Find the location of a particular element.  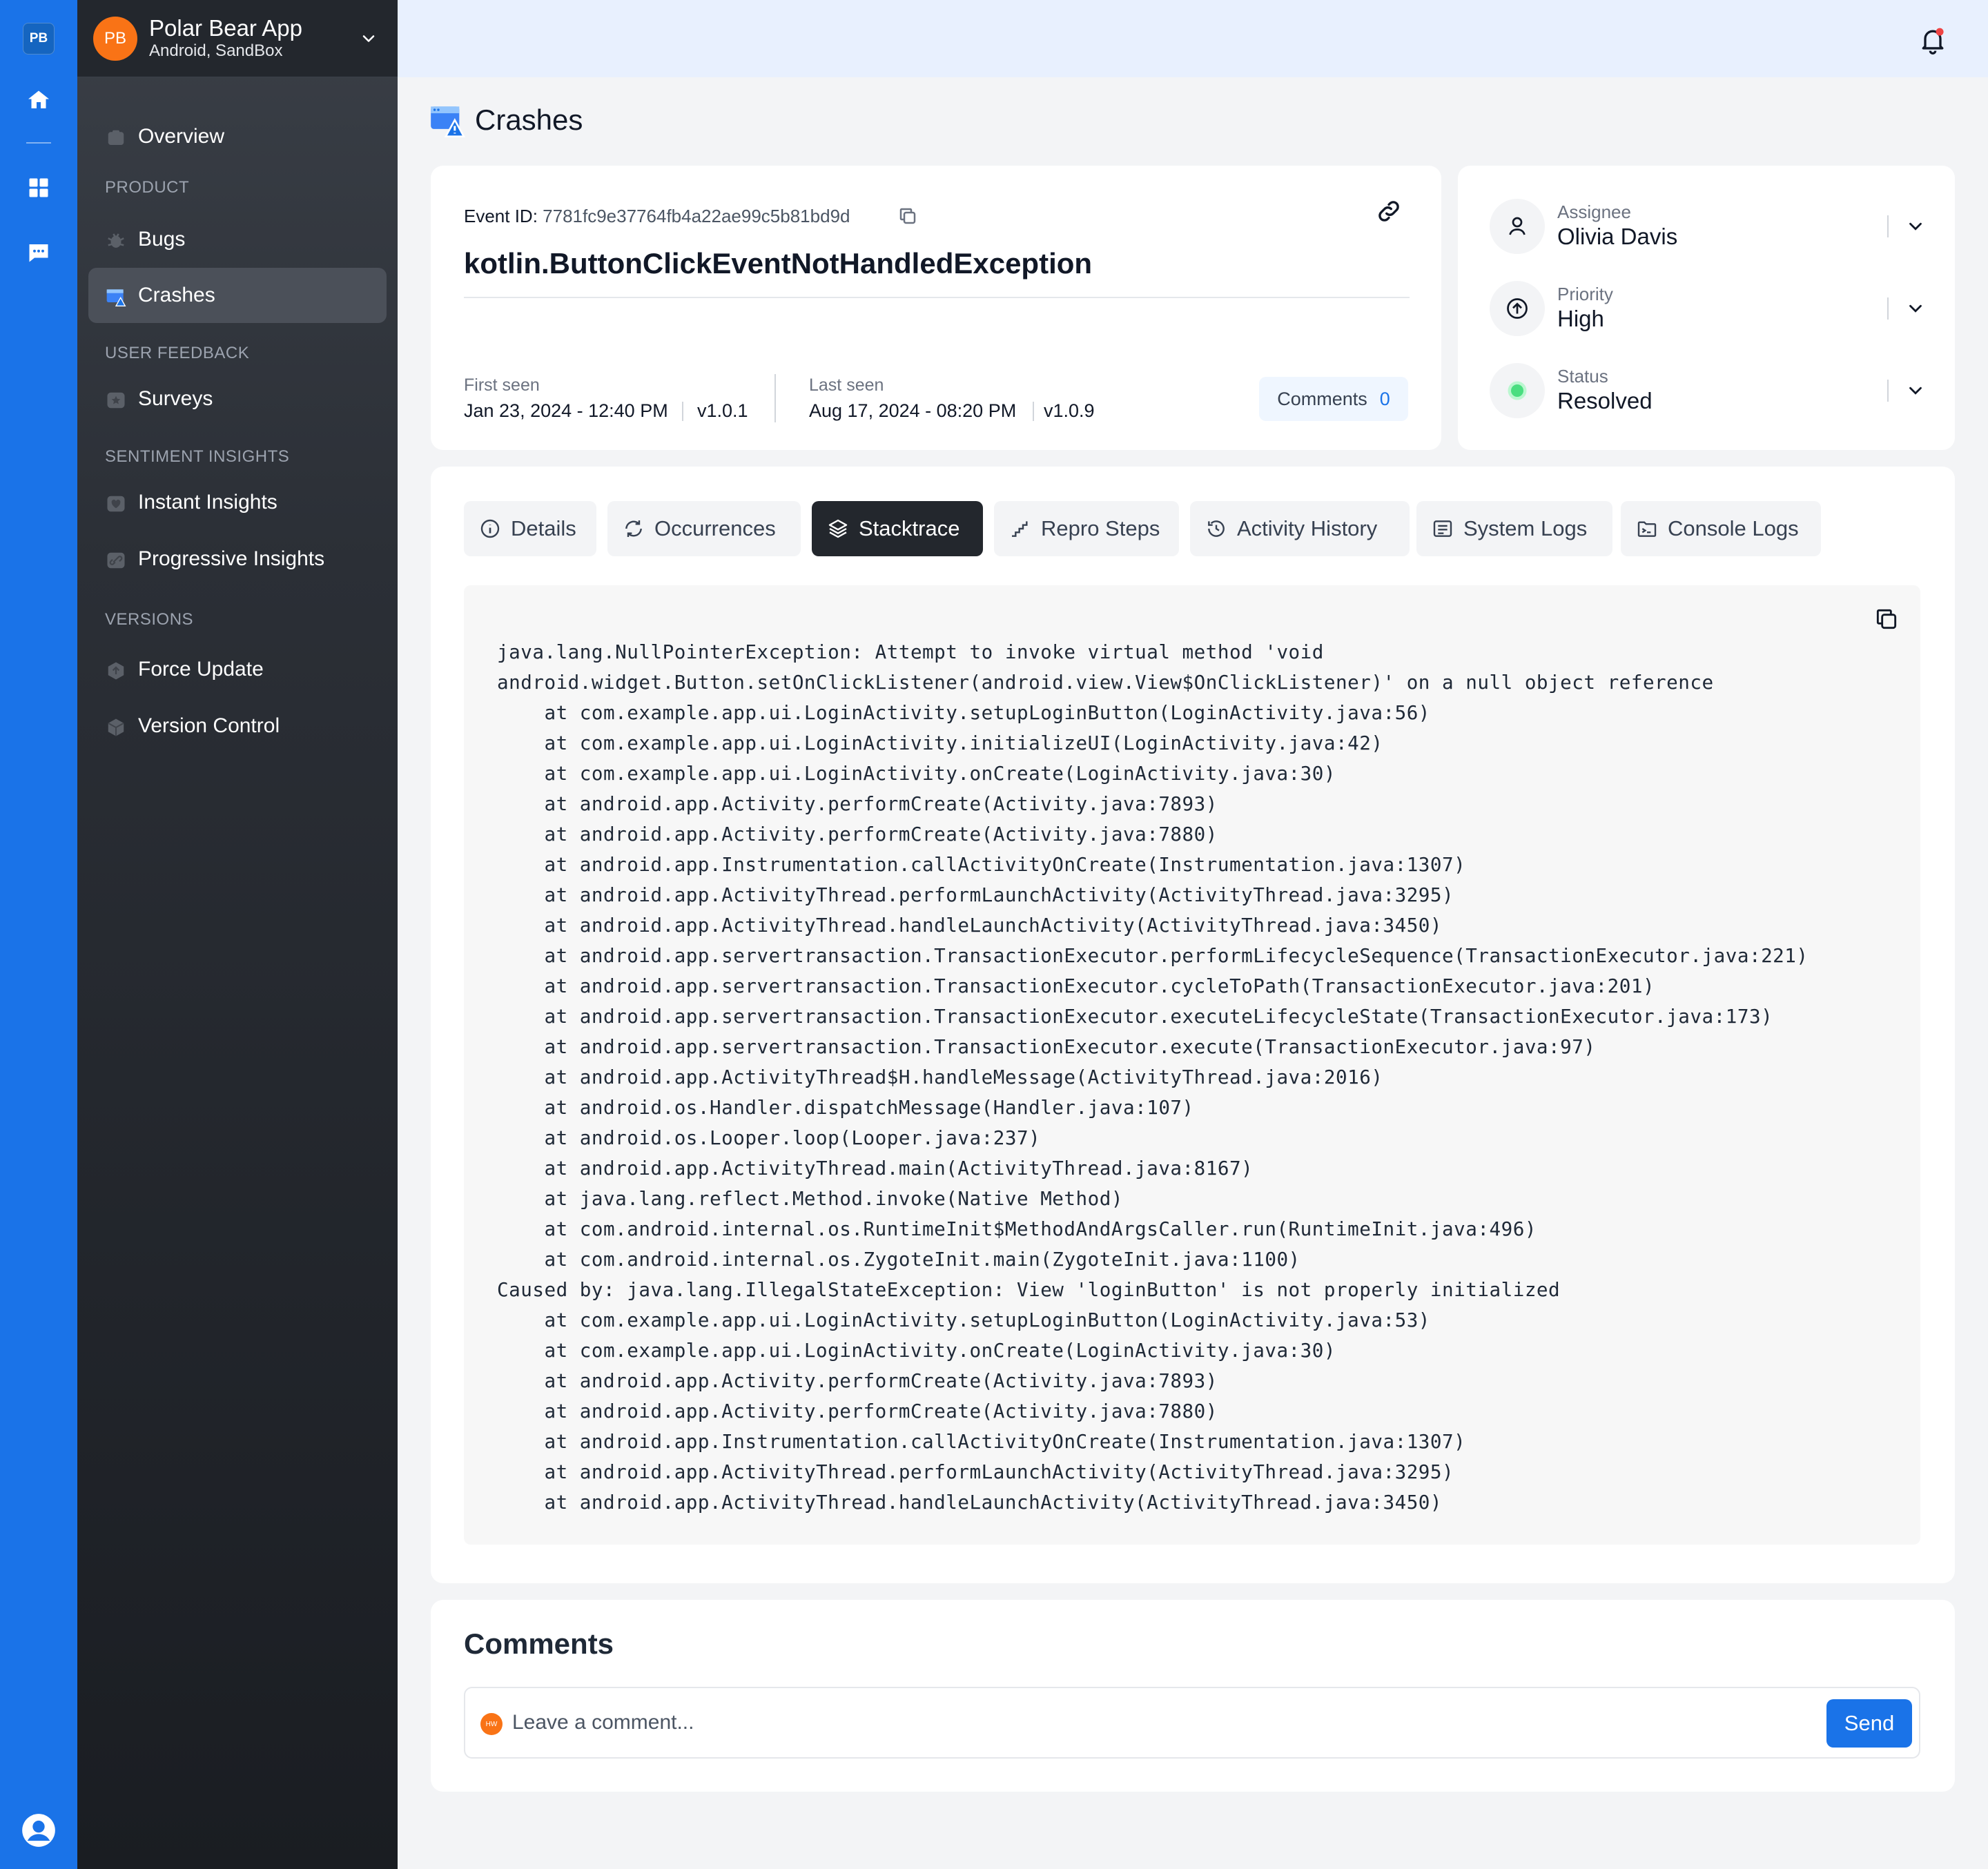

tab-system-logs: System Logs is located at coordinates (1514, 528).